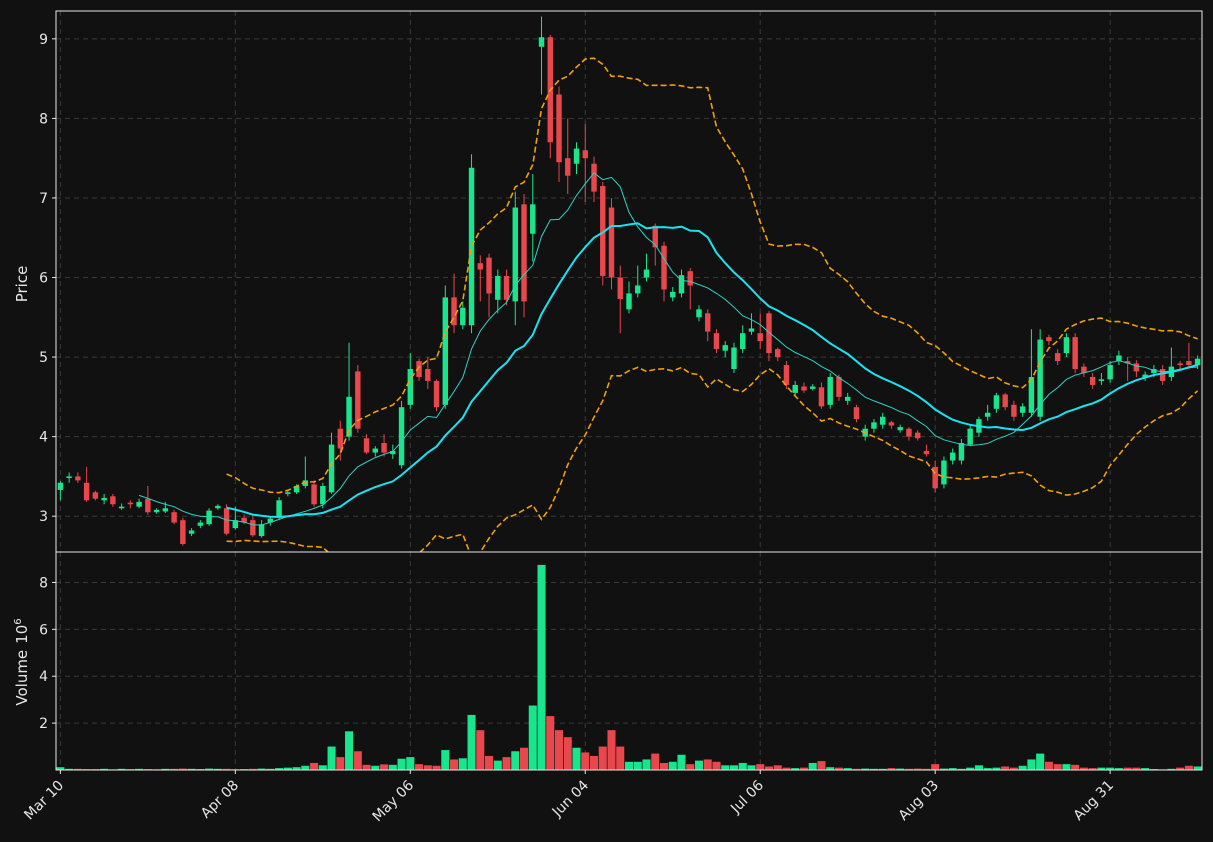  I want to click on price-tick-label: 7, so click(43, 199).